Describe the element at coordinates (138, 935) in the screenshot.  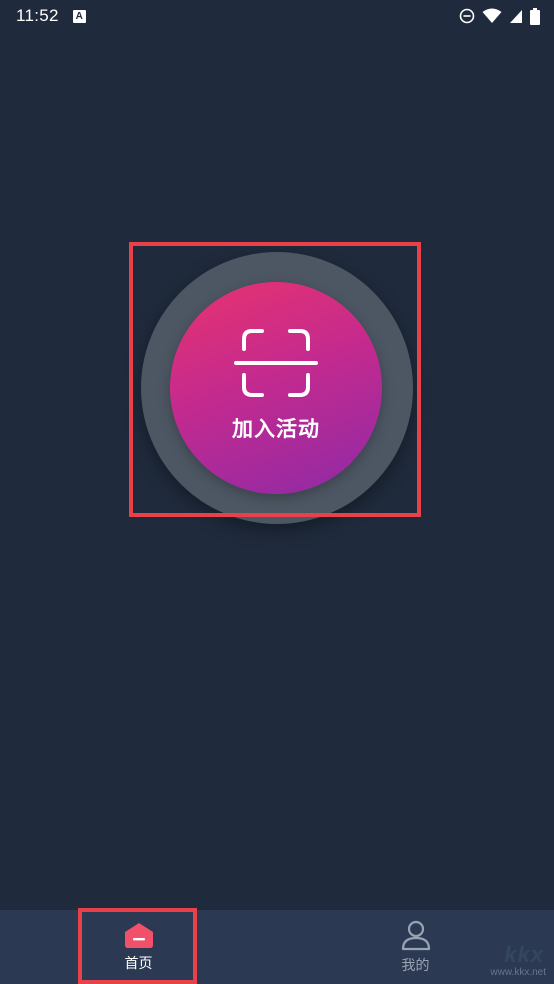
I see `home-icon` at that location.